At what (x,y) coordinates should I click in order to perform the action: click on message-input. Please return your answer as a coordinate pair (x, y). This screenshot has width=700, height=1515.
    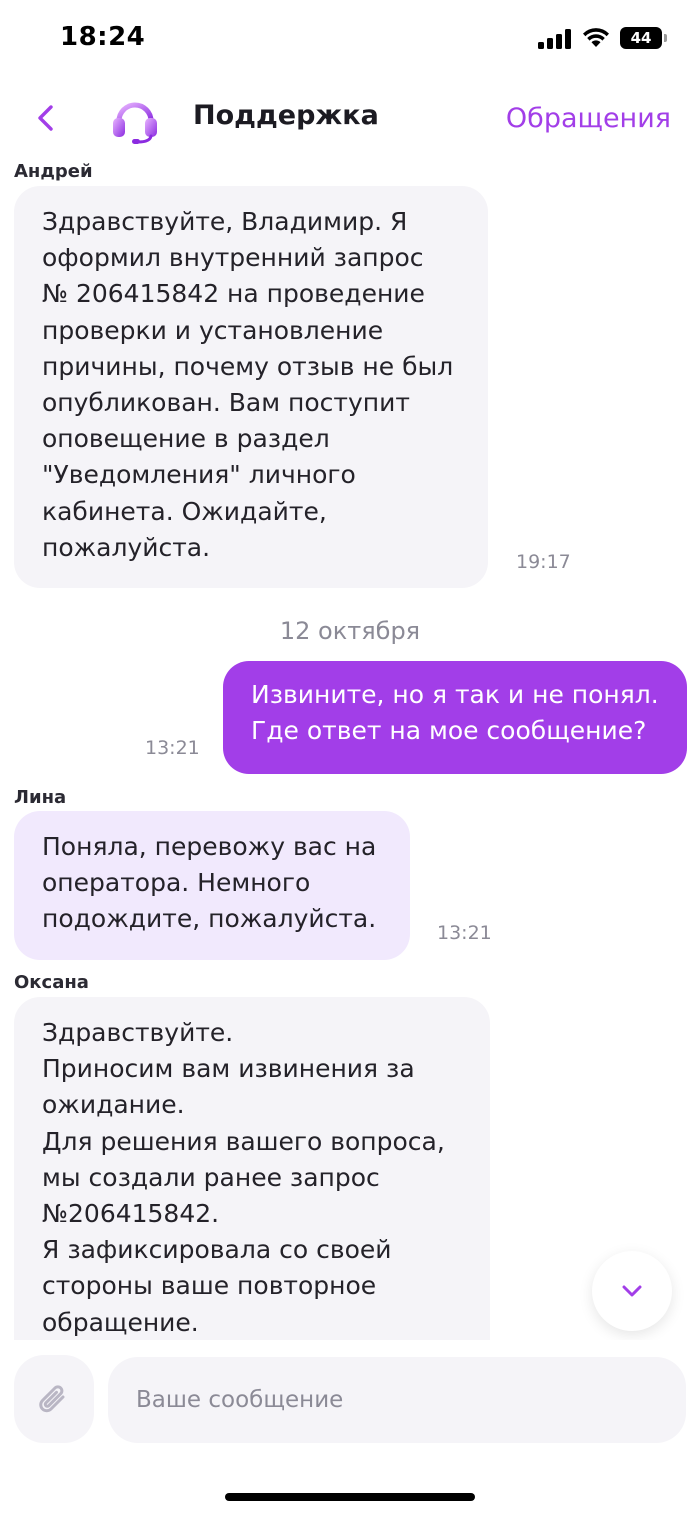
    Looking at the image, I should click on (397, 1400).